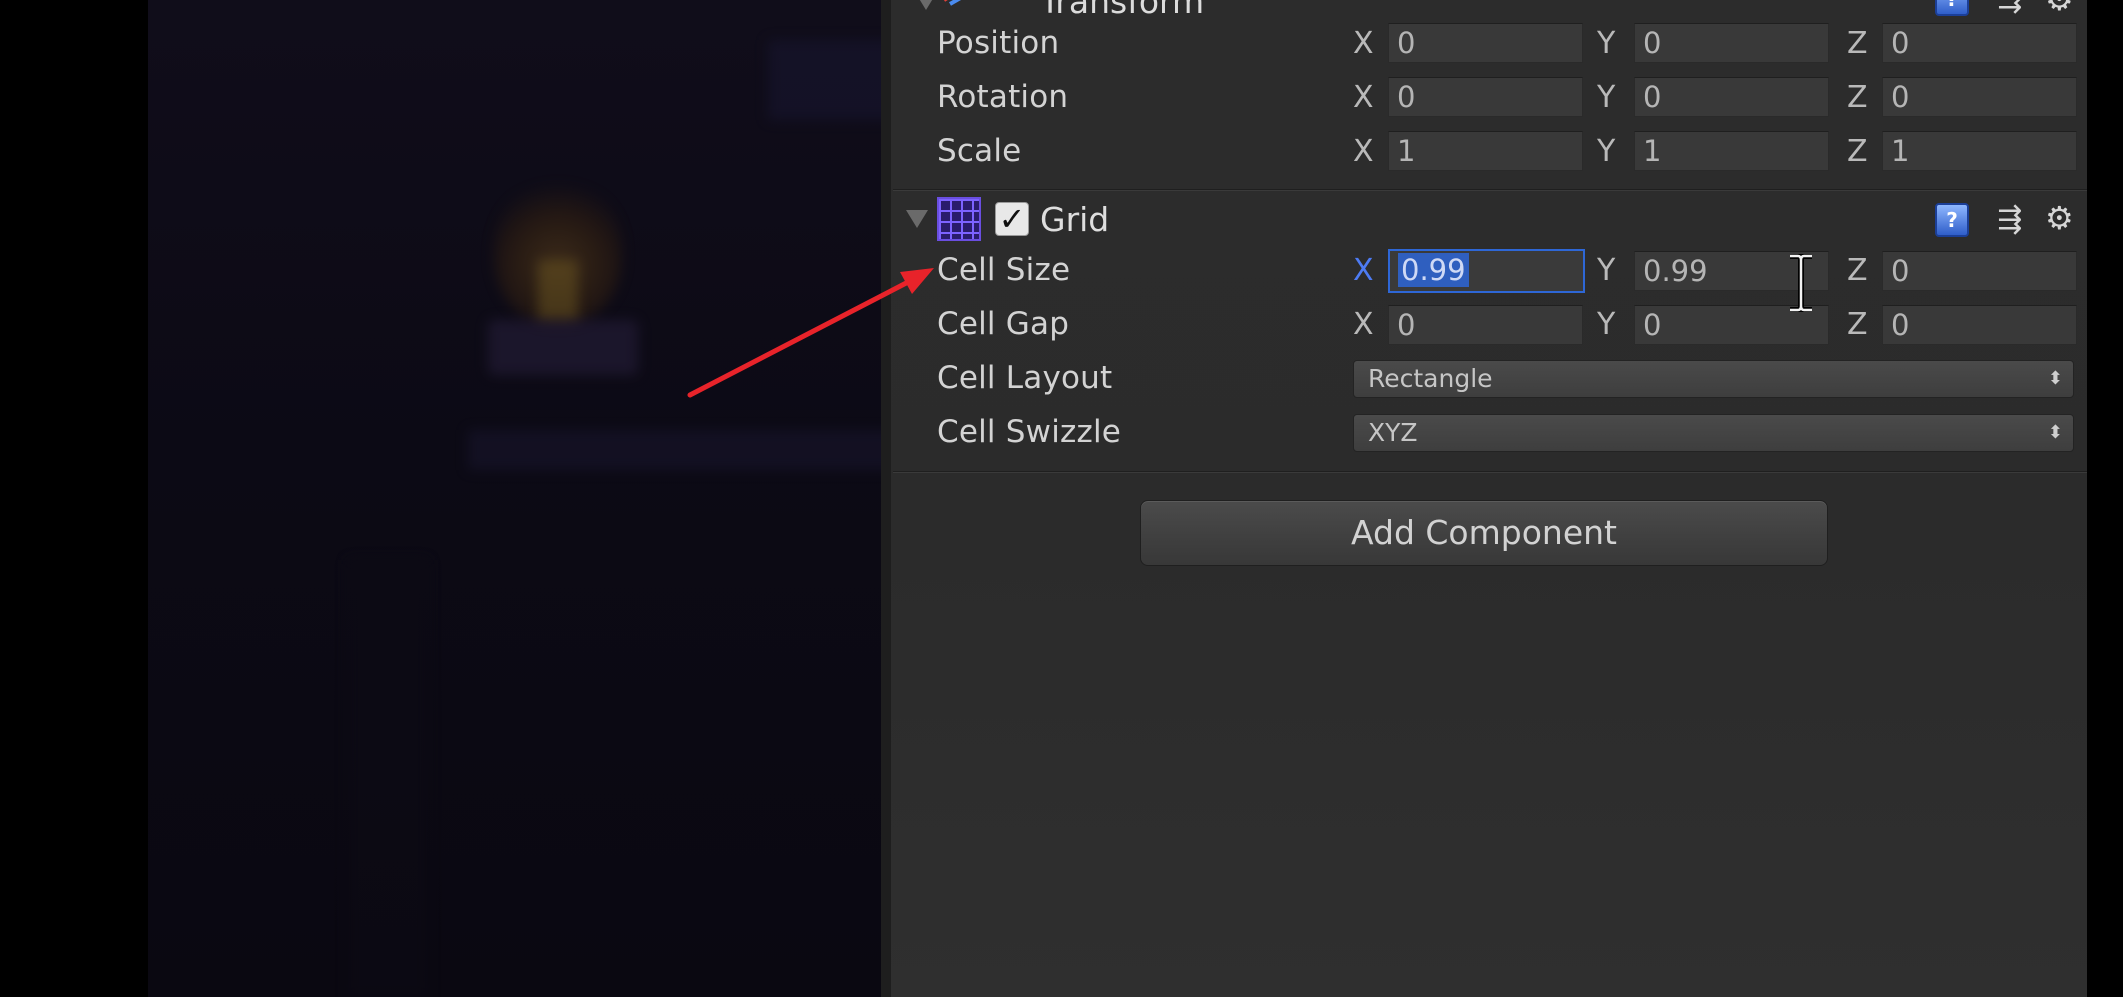 Image resolution: width=2123 pixels, height=997 pixels. I want to click on cell-layout-value: Rectangle, so click(1430, 378).